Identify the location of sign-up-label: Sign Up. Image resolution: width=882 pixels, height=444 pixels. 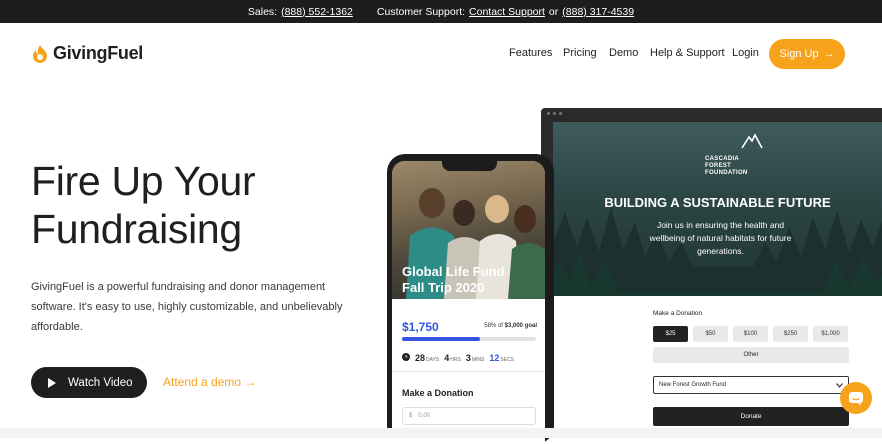
(799, 54).